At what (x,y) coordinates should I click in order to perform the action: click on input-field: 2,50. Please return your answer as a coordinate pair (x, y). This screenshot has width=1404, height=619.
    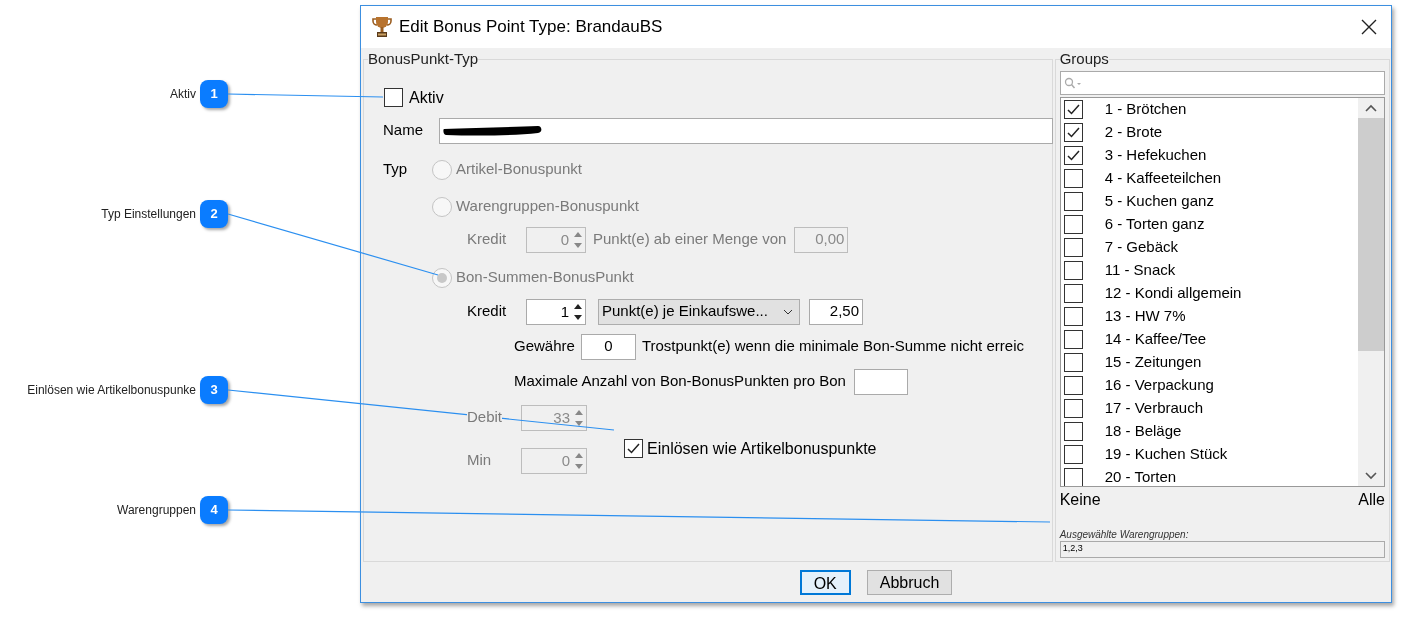
    Looking at the image, I should click on (836, 311).